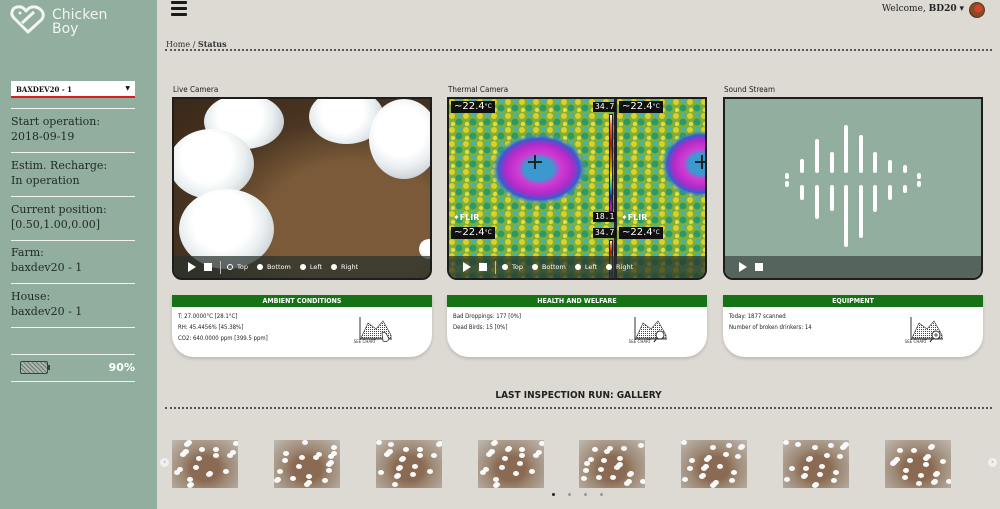 The image size is (1000, 509). Describe the element at coordinates (27, 19) in the screenshot. I see `heart-logo-icon` at that location.